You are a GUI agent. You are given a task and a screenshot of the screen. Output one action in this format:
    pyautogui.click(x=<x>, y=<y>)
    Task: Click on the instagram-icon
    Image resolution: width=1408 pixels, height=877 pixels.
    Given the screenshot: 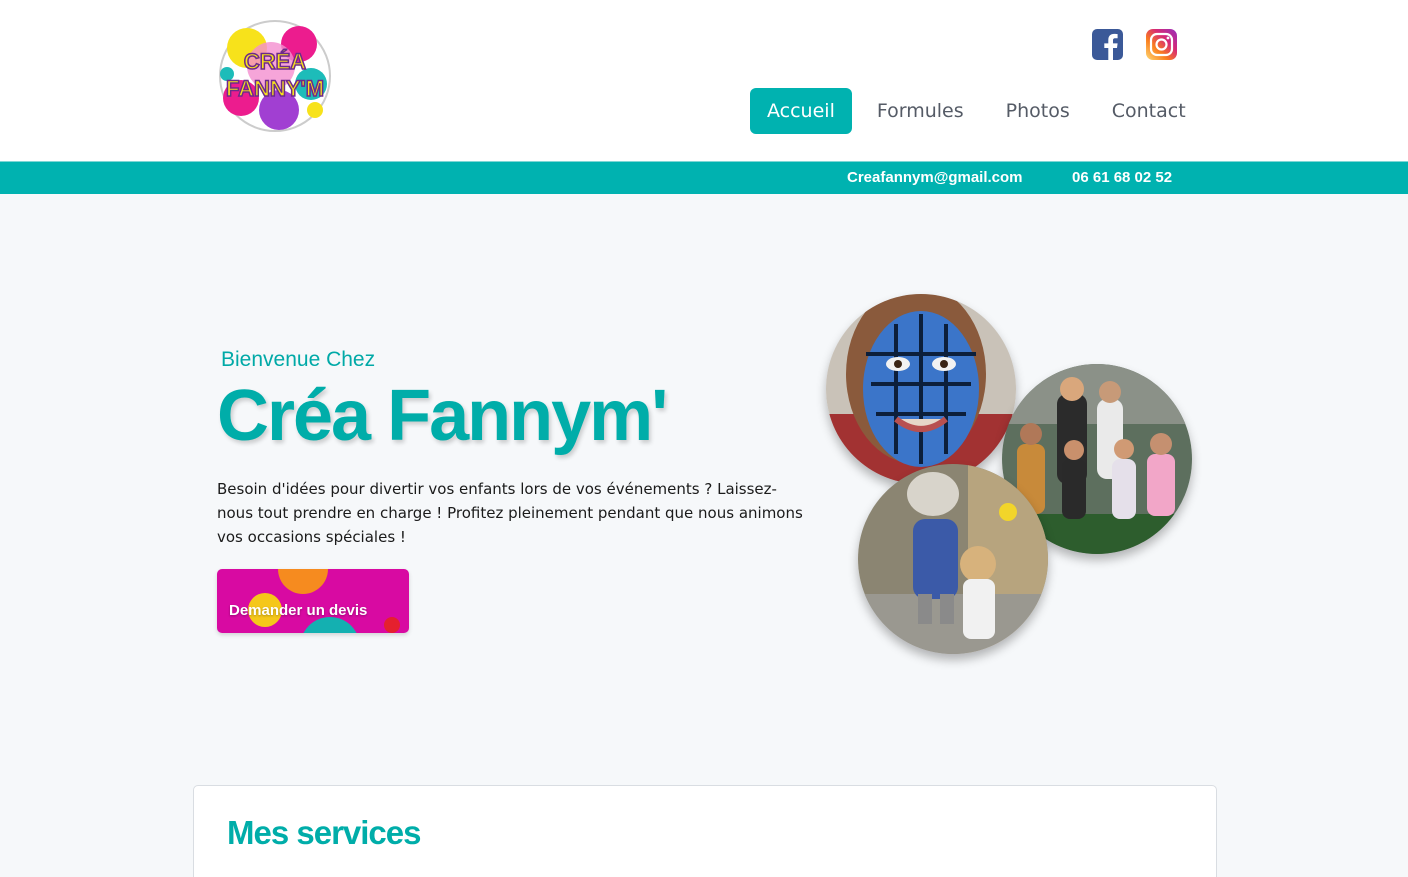 What is the action you would take?
    pyautogui.click(x=1161, y=44)
    